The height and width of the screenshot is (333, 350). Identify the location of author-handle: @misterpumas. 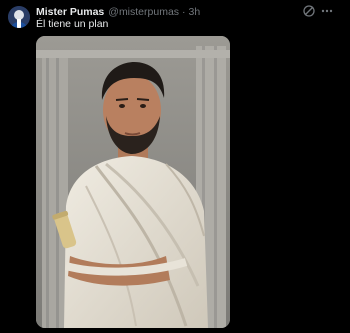
(143, 12).